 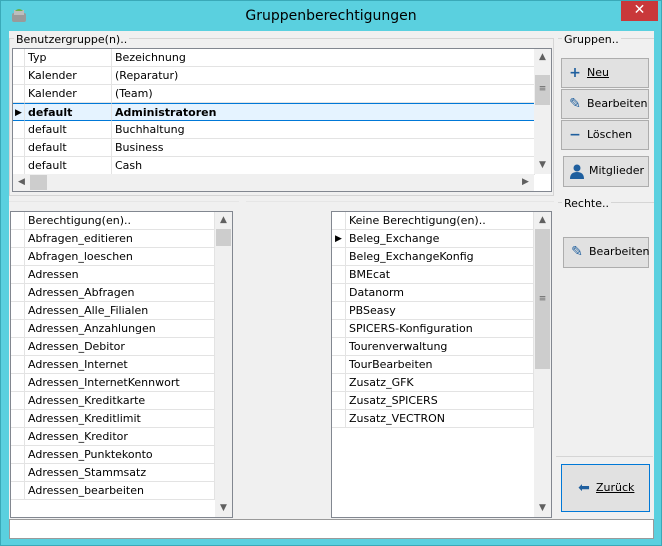 I want to click on list-item: Adressen_Debitor, so click(x=113, y=347).